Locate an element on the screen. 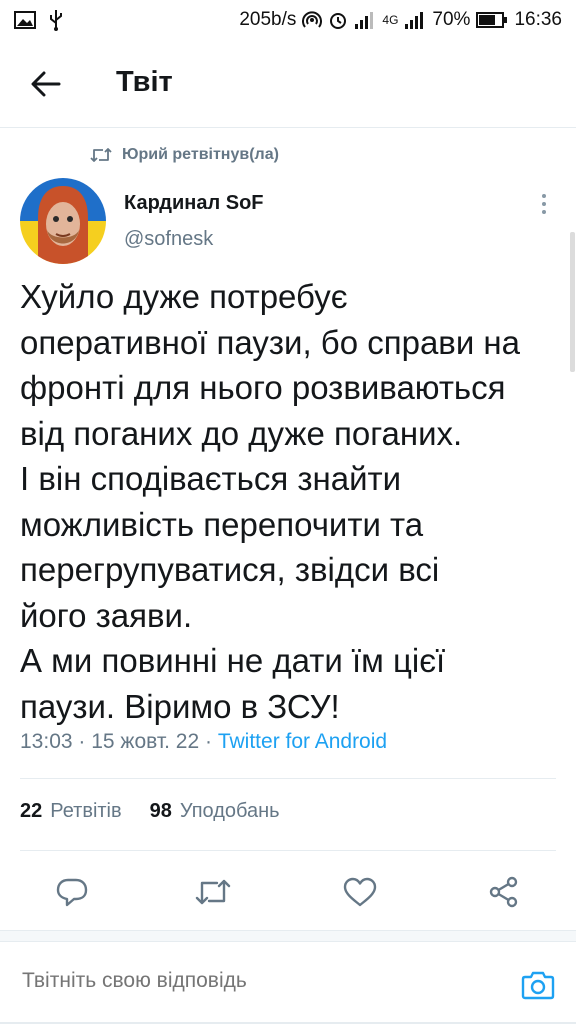 This screenshot has width=576, height=1024. retweet-indicator-text: Юрий ретвітнув(ла) is located at coordinates (200, 154).